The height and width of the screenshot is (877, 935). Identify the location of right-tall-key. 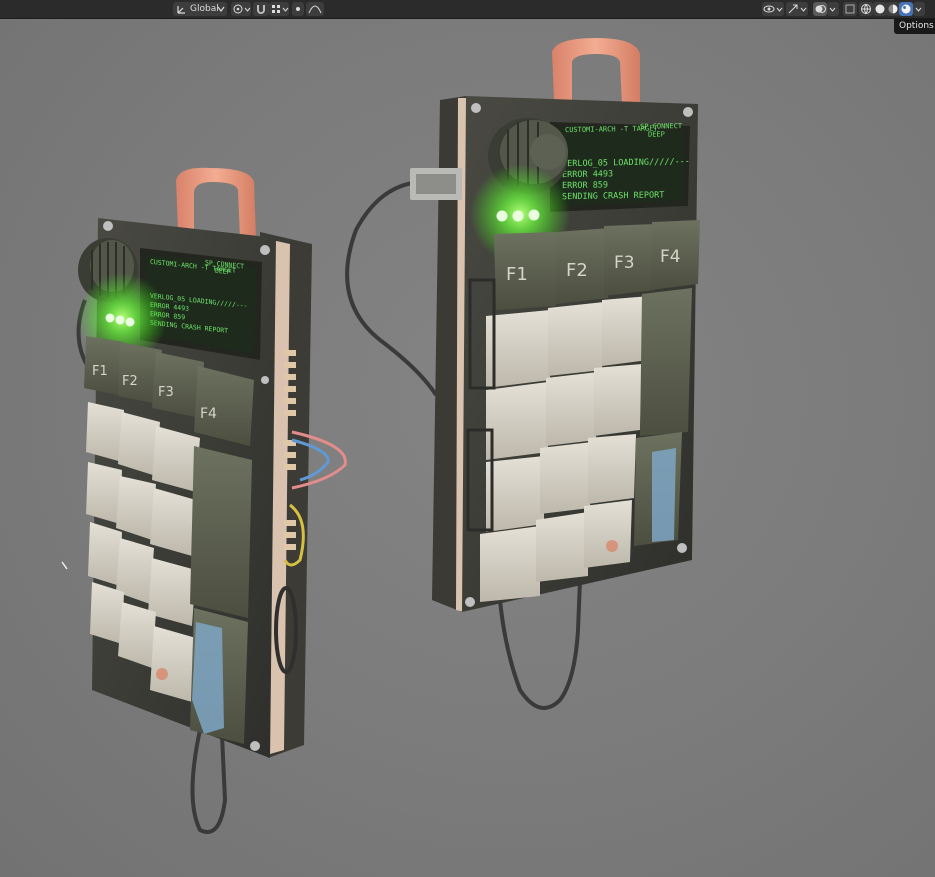
(666, 362).